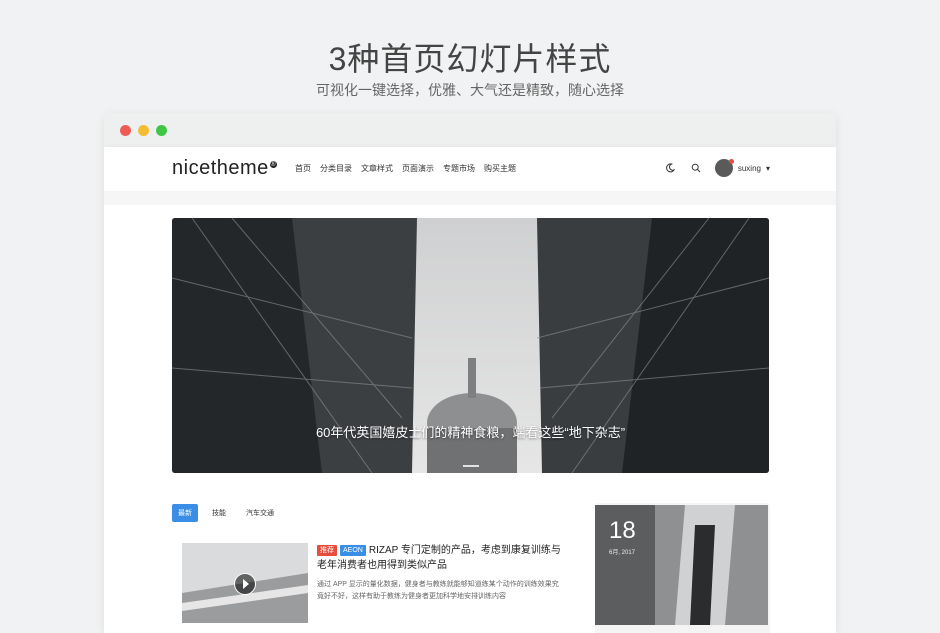  Describe the element at coordinates (470, 130) in the screenshot. I see `browser-chrome` at that location.